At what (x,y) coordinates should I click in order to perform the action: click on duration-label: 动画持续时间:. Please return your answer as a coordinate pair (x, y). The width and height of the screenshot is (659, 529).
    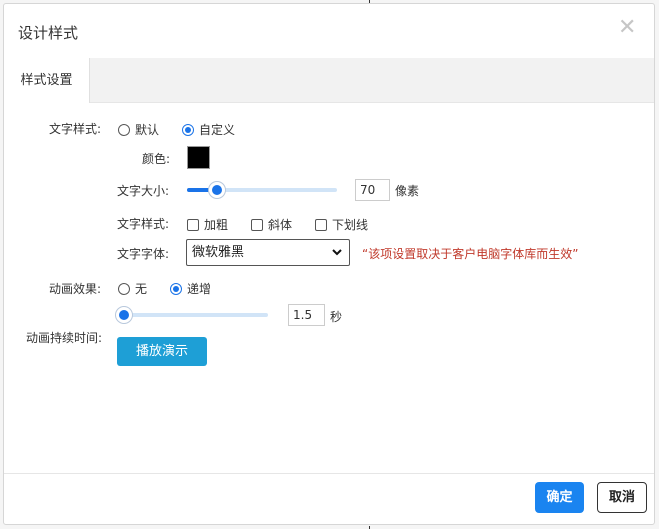
    Looking at the image, I should click on (64, 338).